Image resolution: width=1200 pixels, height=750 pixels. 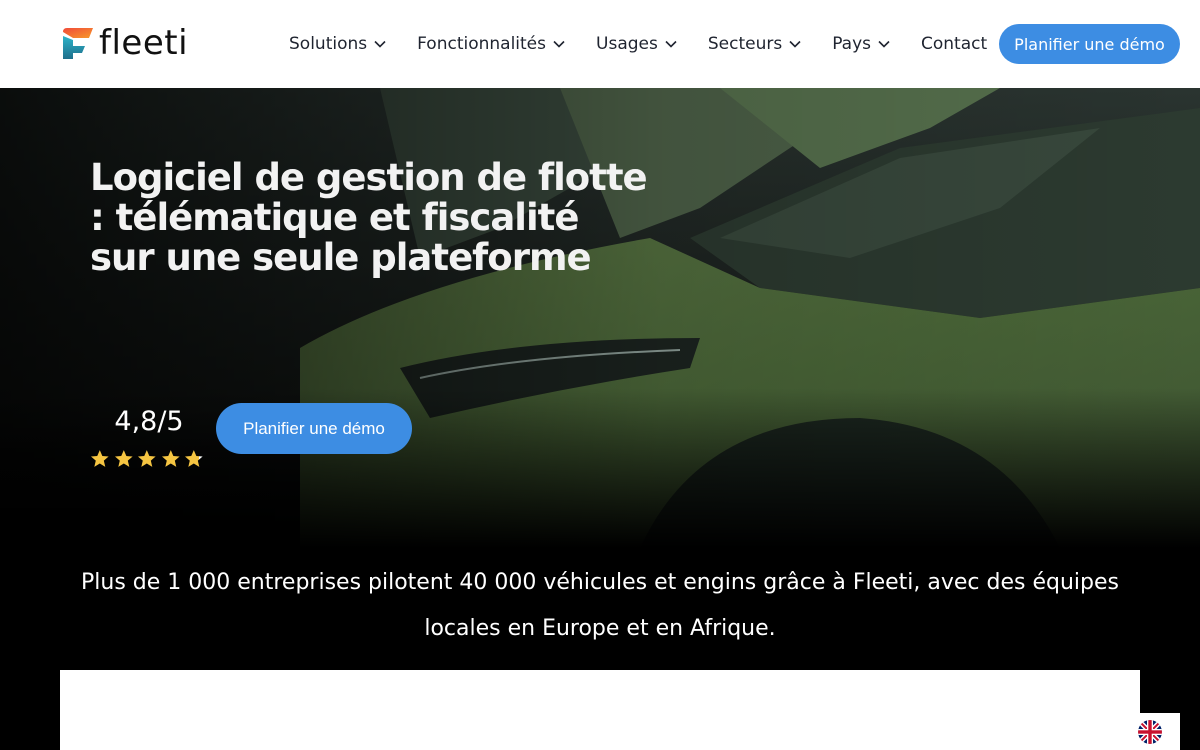 What do you see at coordinates (600, 710) in the screenshot?
I see `content-panel` at bounding box center [600, 710].